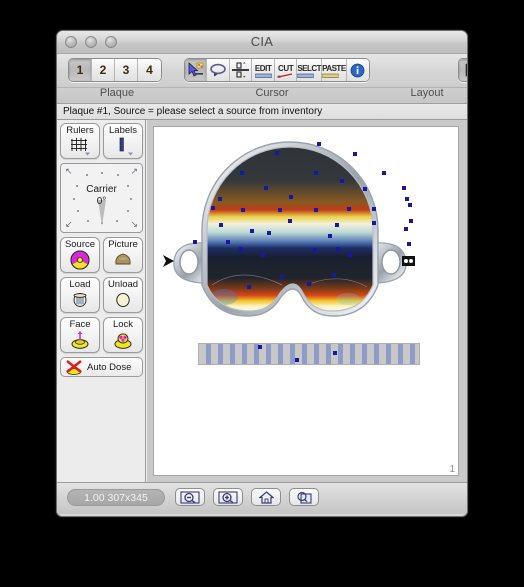  Describe the element at coordinates (116, 497) in the screenshot. I see `zoom-info-readout: 1.00 307x345` at that location.